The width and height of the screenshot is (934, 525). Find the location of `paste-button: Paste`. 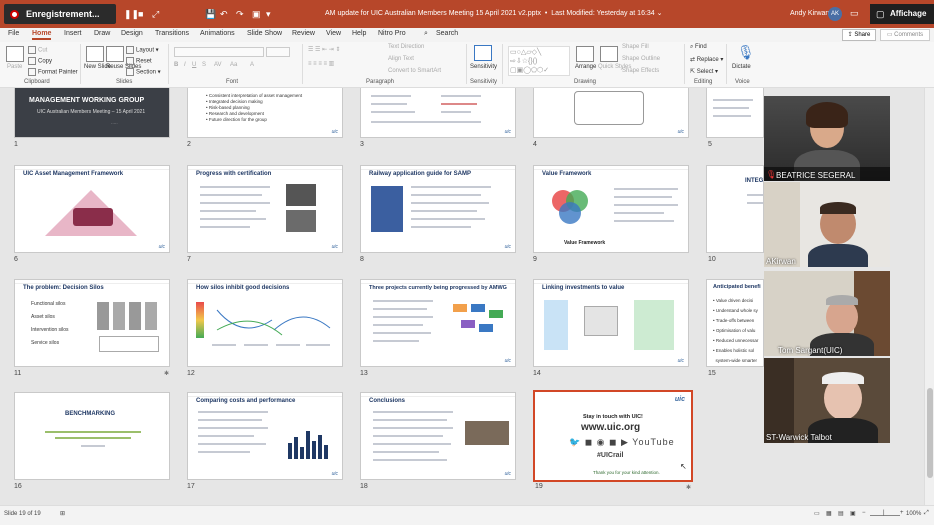

paste-button: Paste is located at coordinates (14, 67).